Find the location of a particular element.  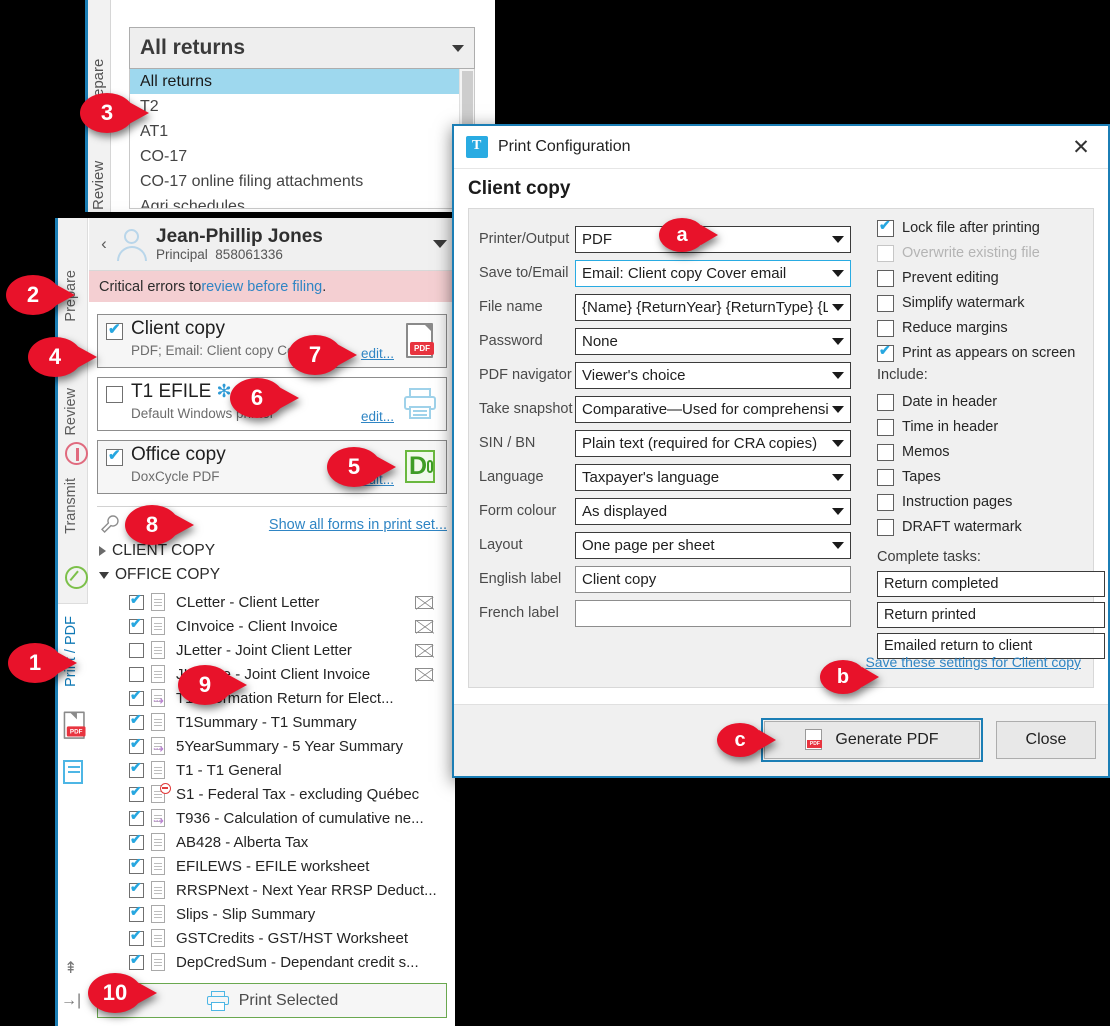

t1-efile-checkbox is located at coordinates (114, 394).